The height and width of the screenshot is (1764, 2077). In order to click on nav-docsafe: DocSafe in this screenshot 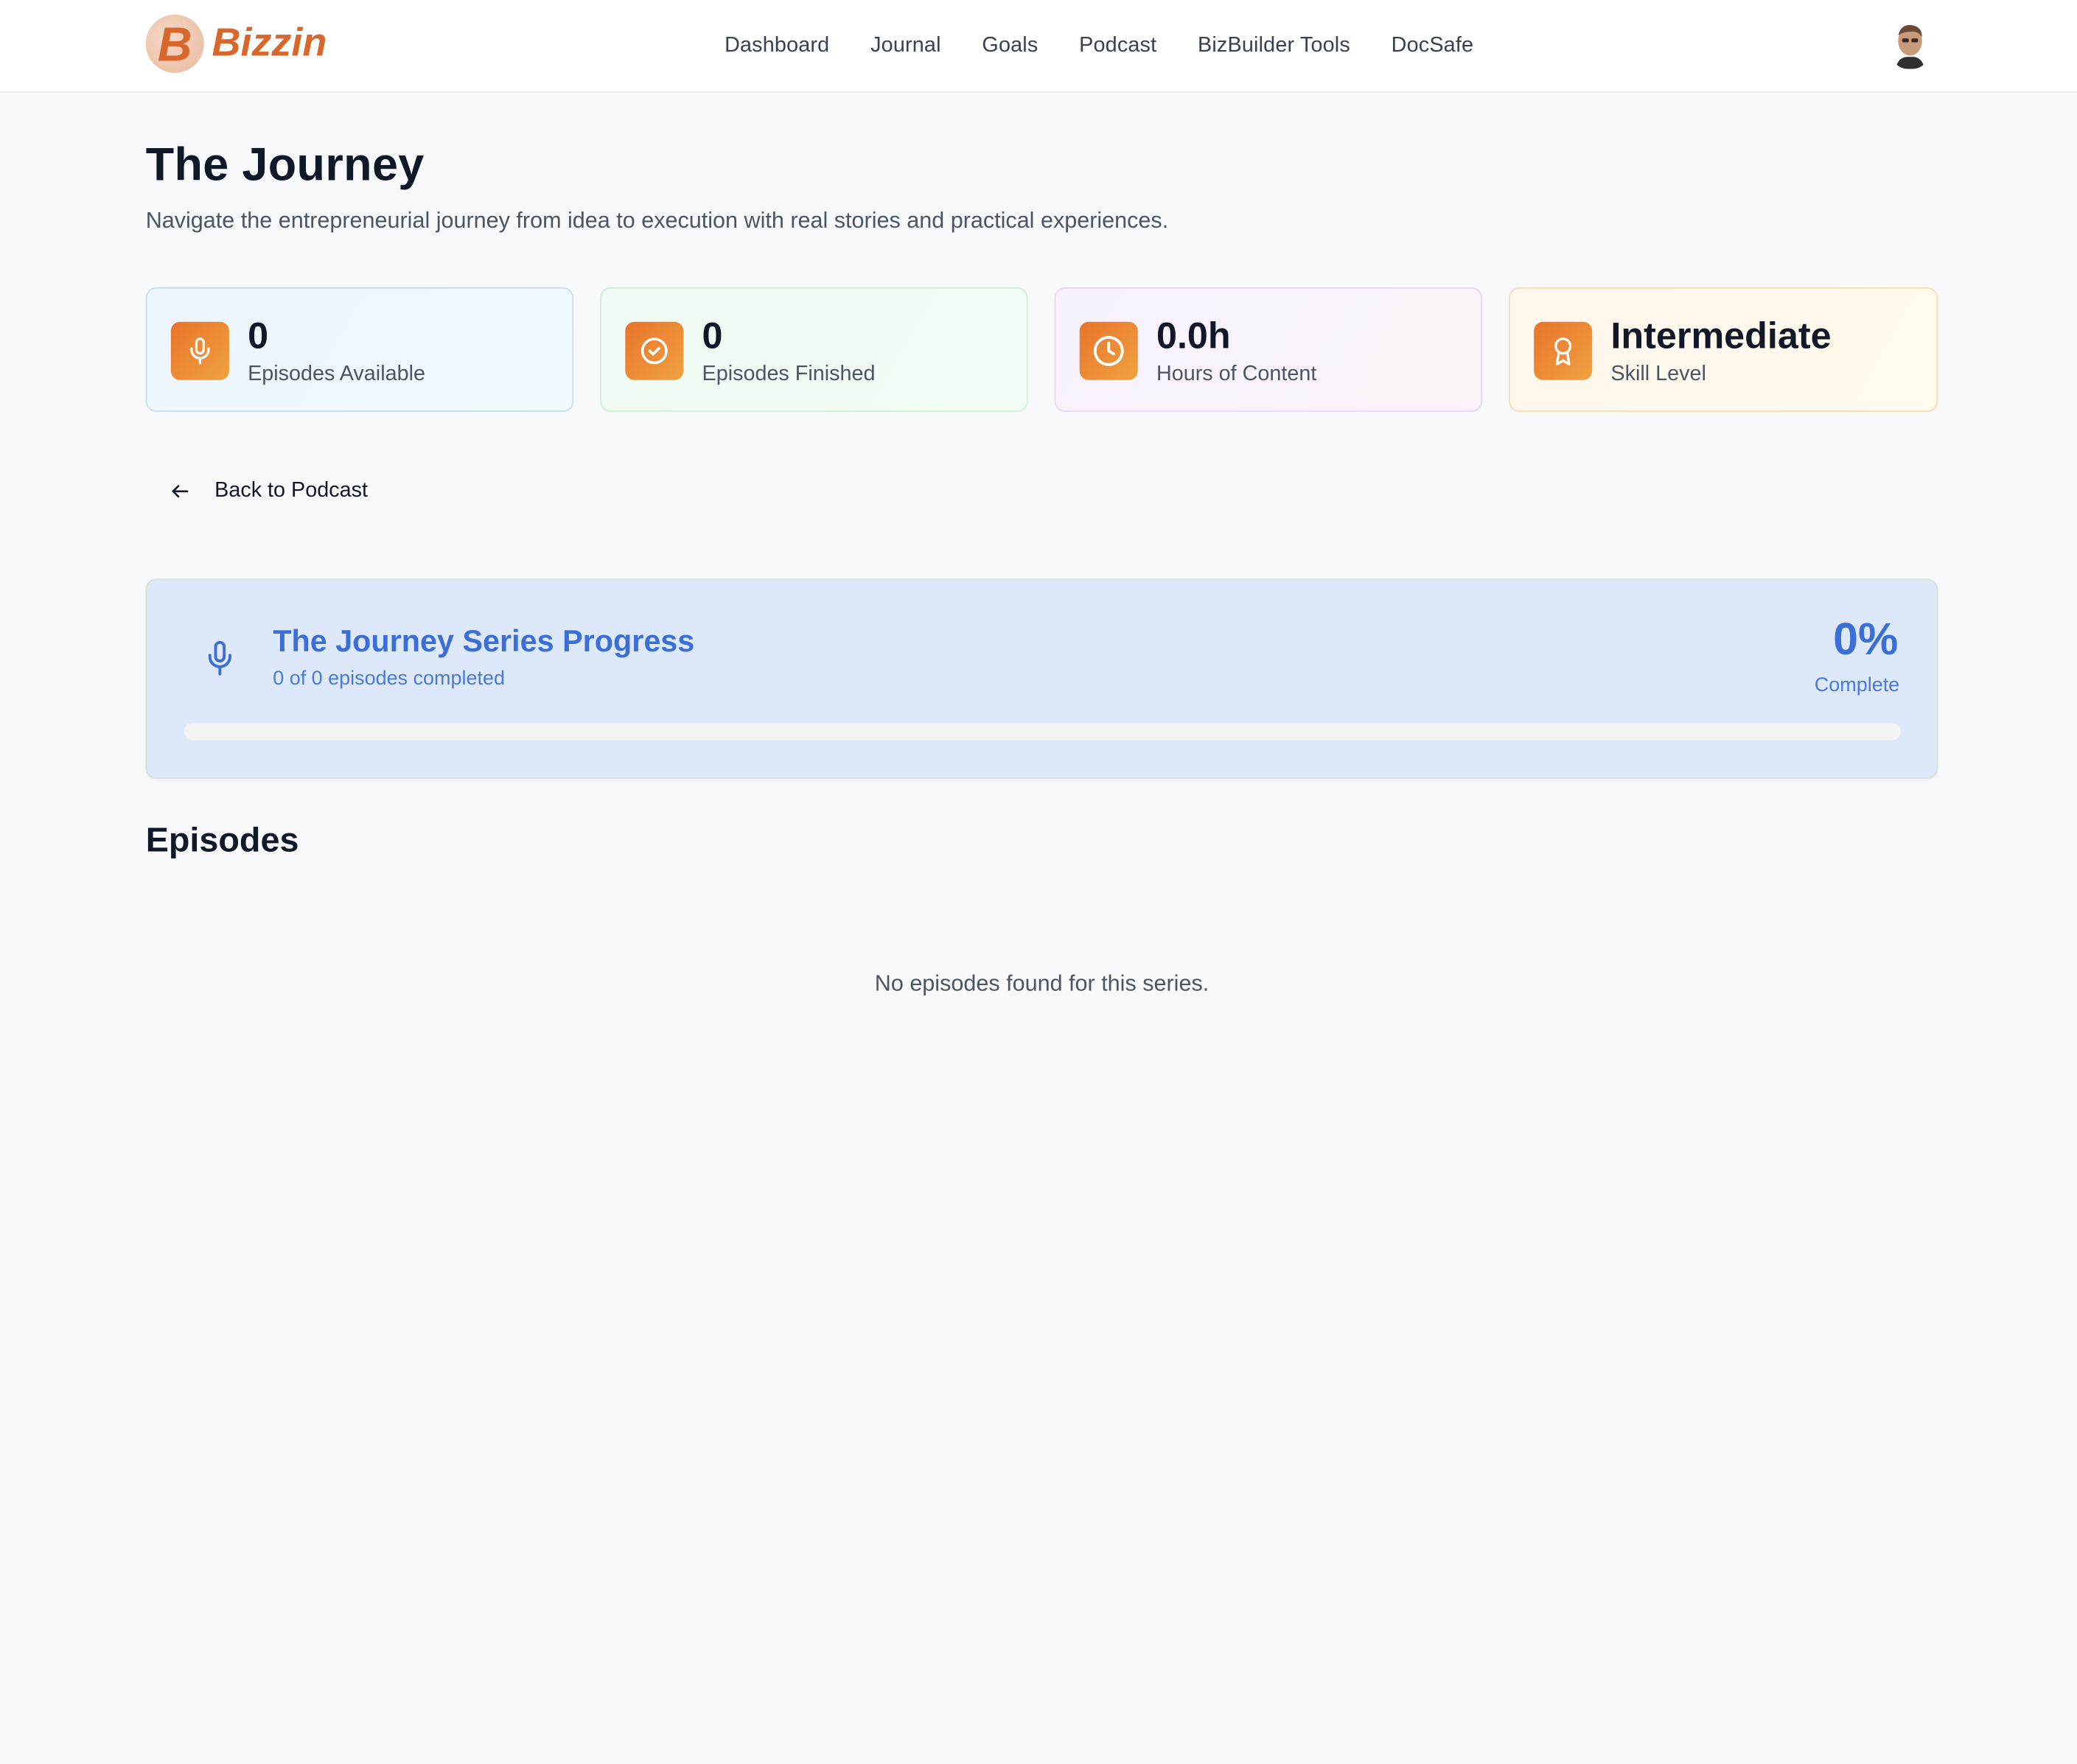, I will do `click(1433, 45)`.